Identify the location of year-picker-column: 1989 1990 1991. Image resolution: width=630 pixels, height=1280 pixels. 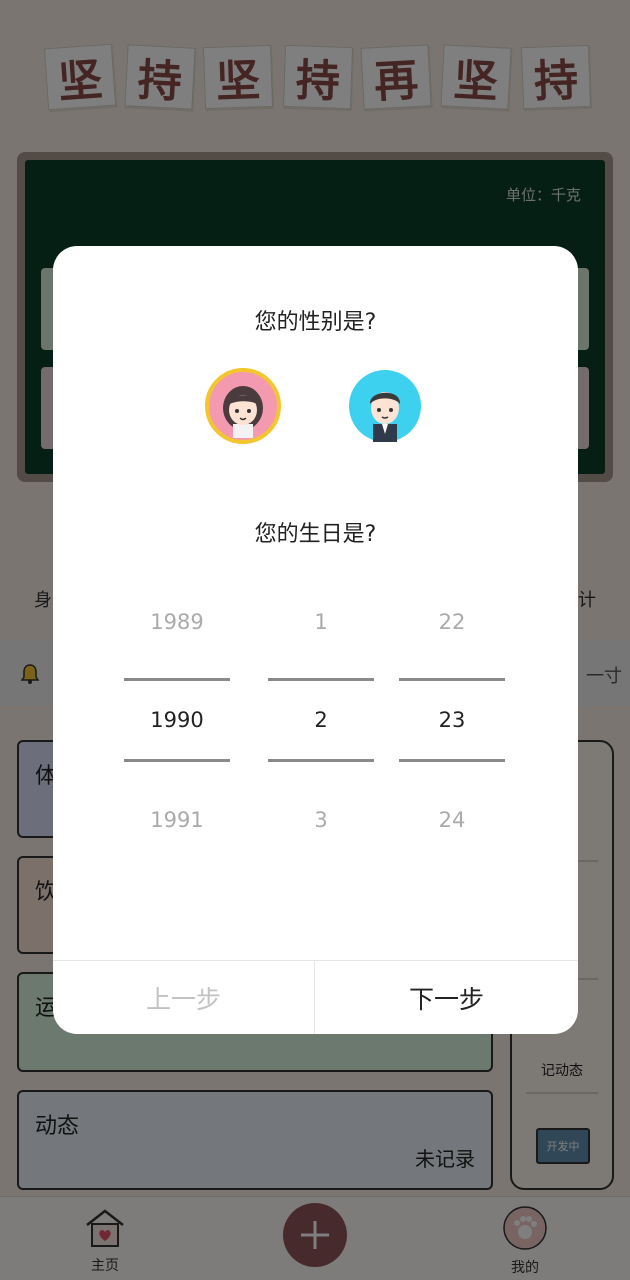
(177, 721).